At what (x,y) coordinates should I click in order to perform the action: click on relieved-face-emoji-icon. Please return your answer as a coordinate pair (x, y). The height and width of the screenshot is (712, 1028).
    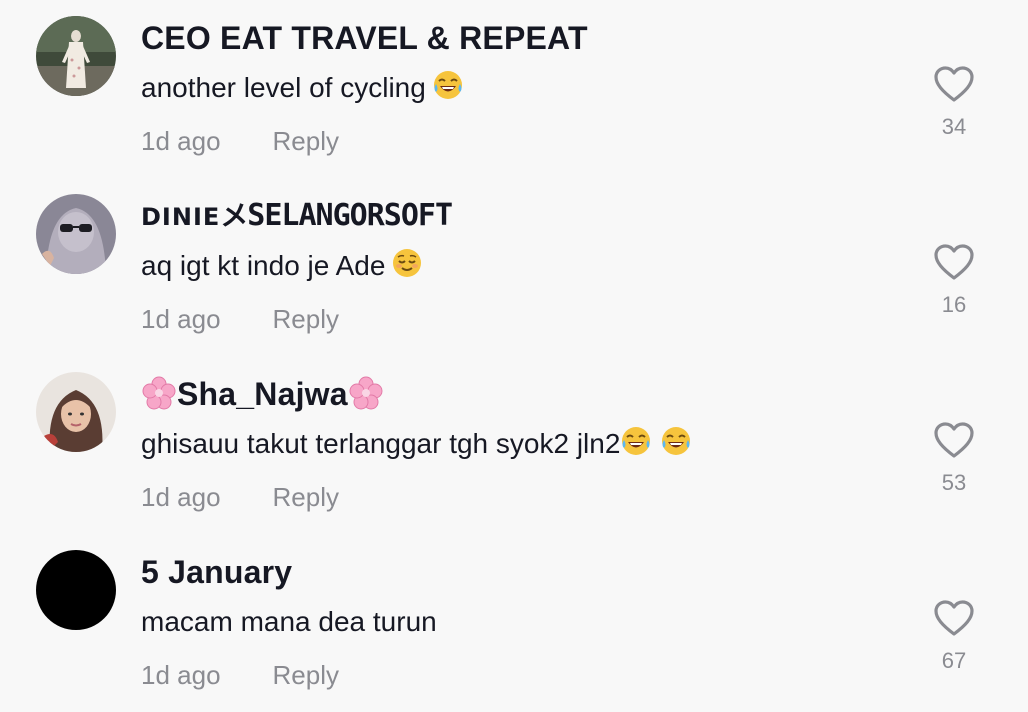
    Looking at the image, I should click on (407, 268).